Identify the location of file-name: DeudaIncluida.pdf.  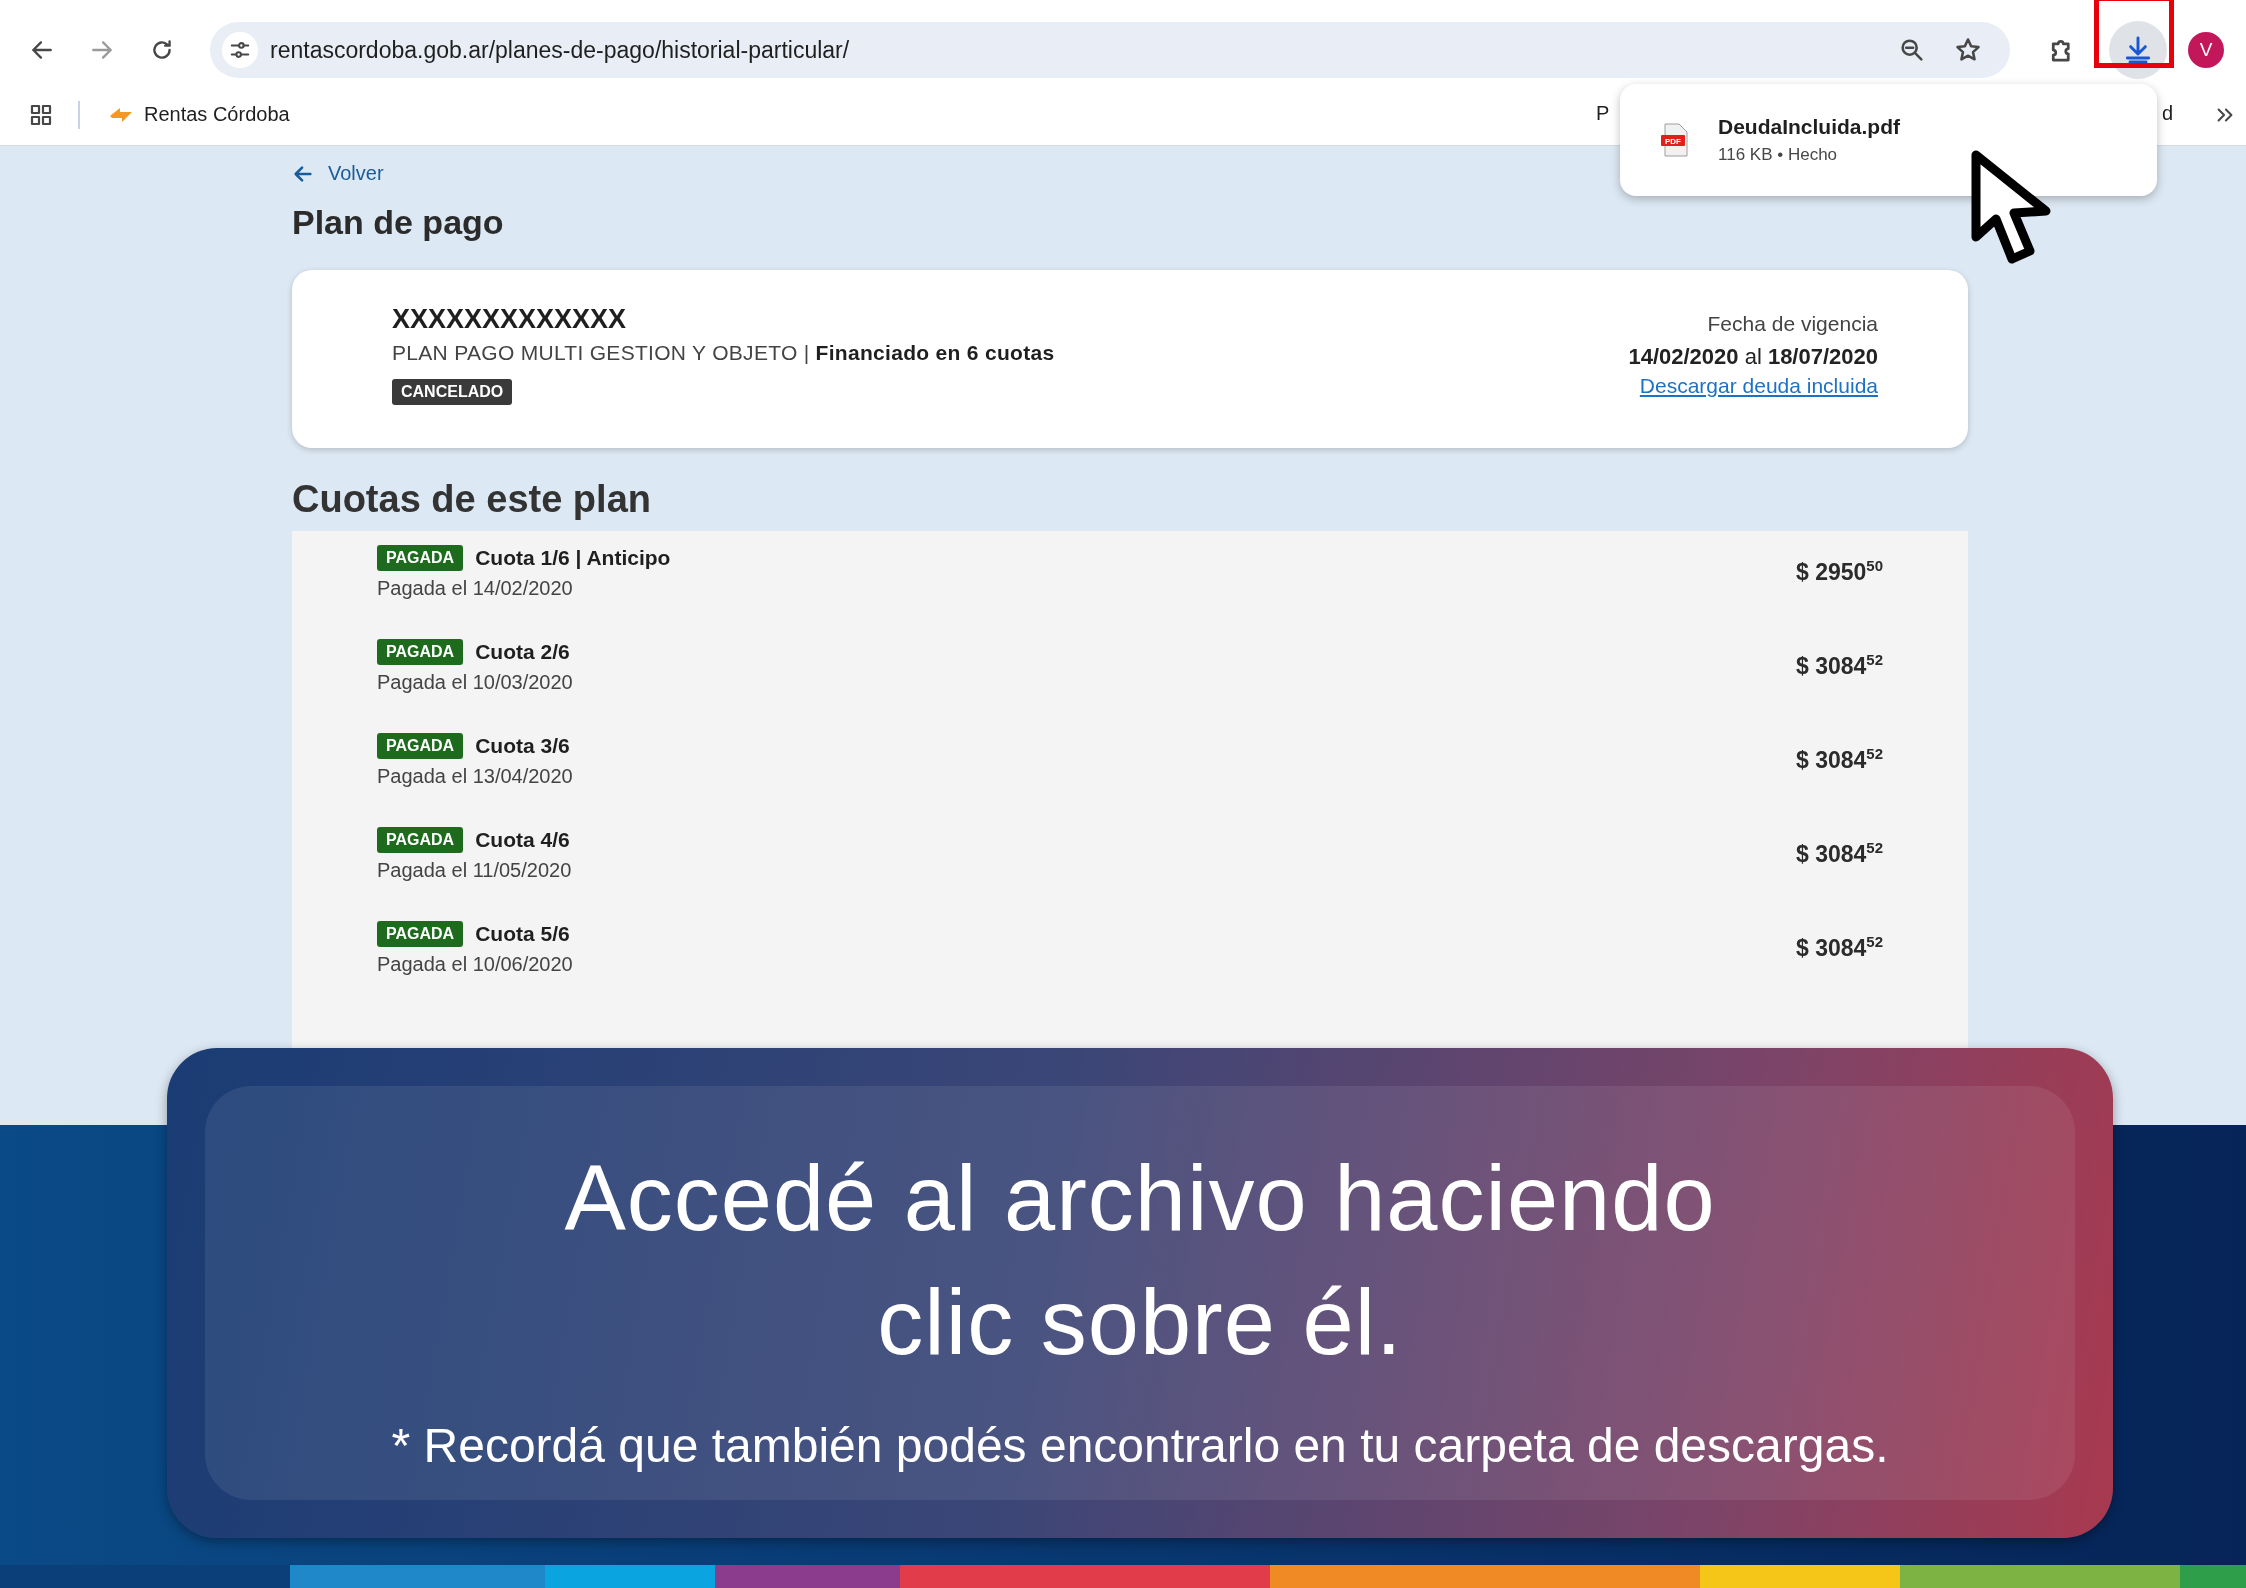
(1809, 127).